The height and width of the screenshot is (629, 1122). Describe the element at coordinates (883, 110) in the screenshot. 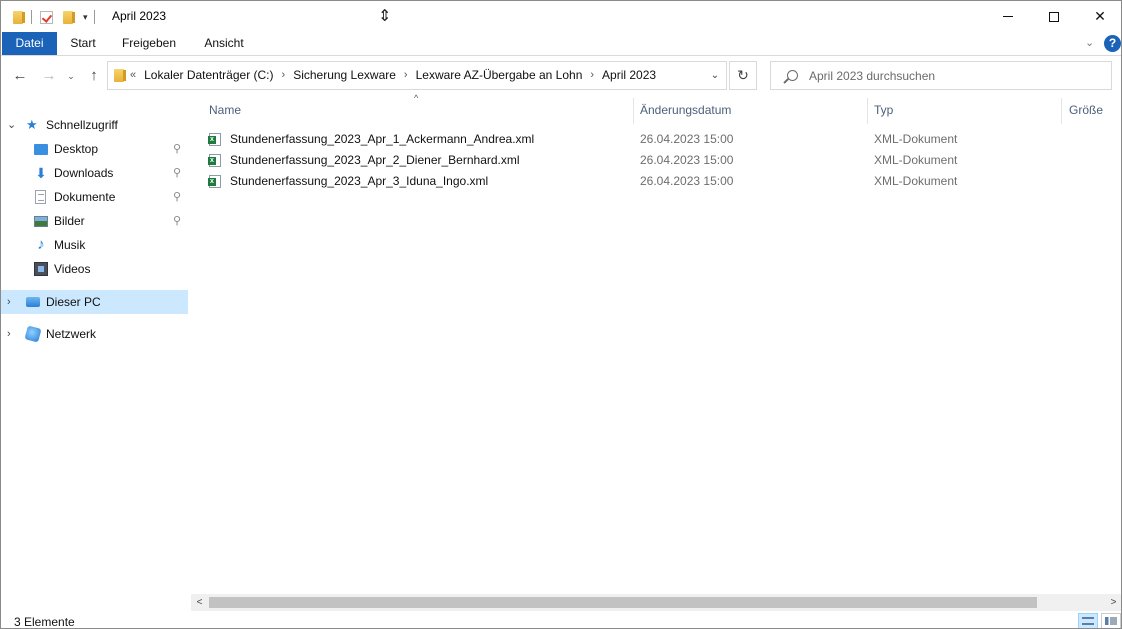

I see `column-header-type: Typ` at that location.